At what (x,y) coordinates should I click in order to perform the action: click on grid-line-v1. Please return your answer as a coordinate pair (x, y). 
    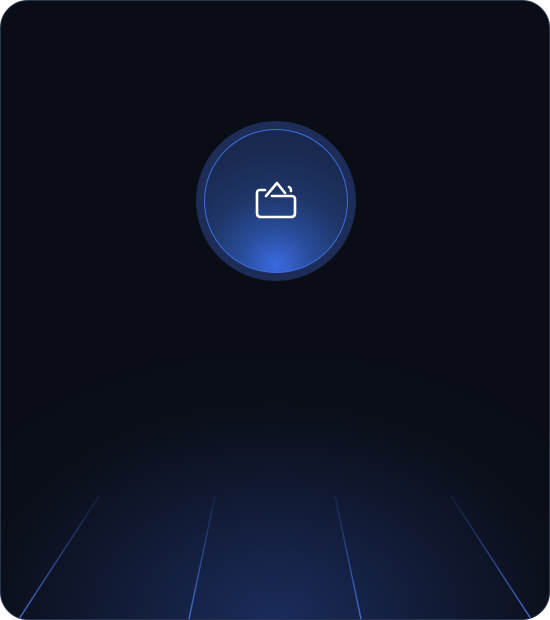
    Looking at the image, I should click on (59, 557).